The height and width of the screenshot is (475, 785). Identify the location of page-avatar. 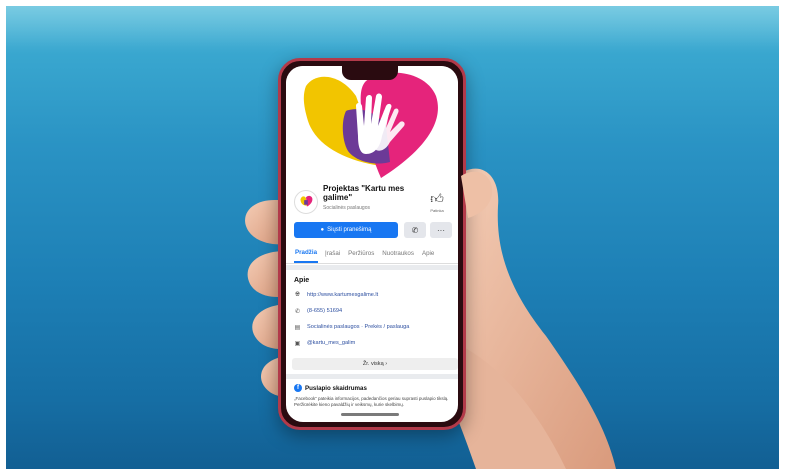
(306, 202).